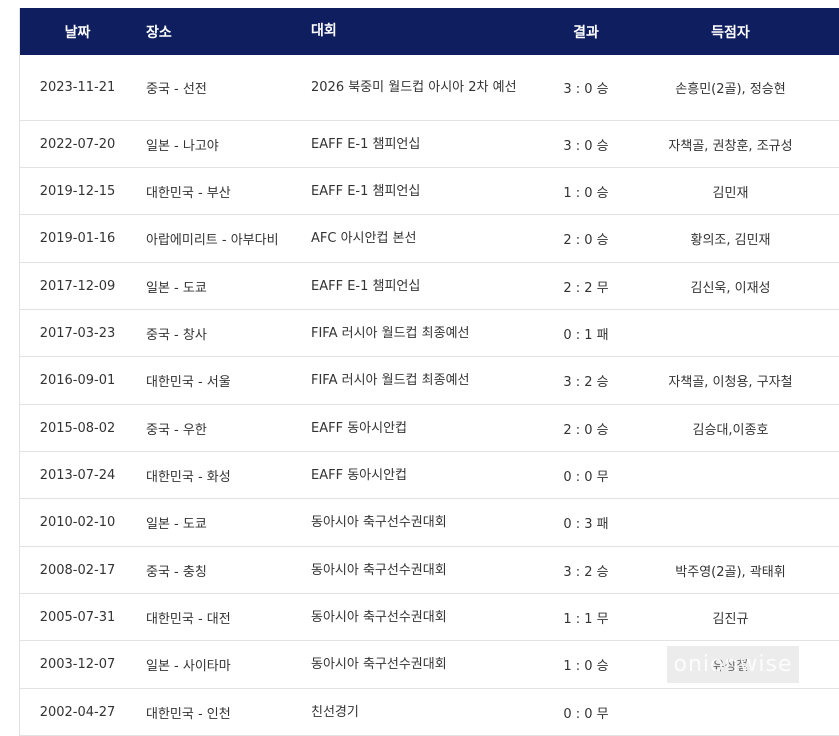  I want to click on date-cell: 2013-07-24, so click(77, 475).